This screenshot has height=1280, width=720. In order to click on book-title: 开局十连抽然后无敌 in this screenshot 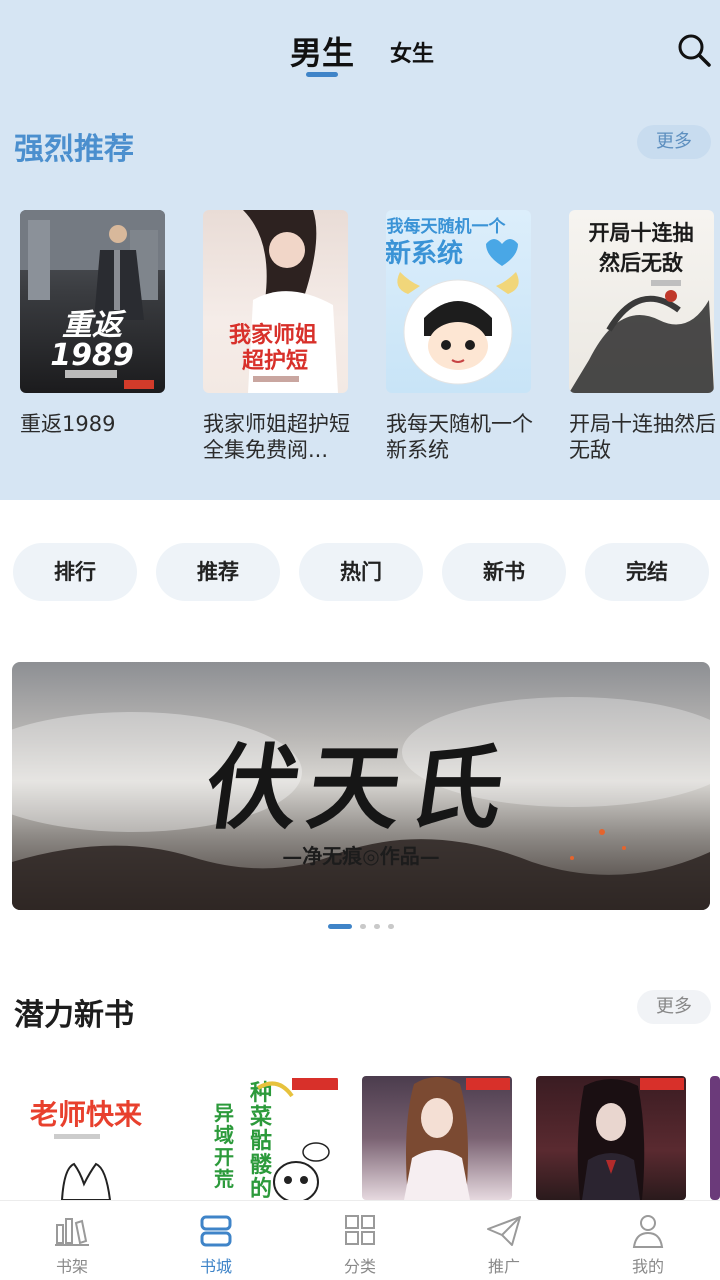, I will do `click(642, 437)`.